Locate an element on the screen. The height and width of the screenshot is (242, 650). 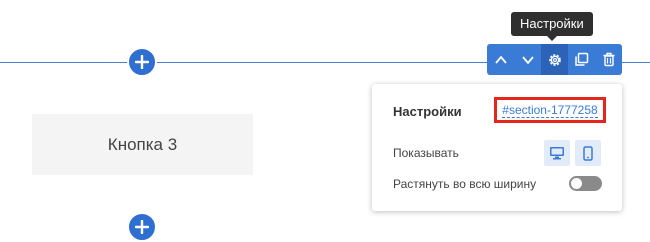
move-up-button is located at coordinates (500, 59).